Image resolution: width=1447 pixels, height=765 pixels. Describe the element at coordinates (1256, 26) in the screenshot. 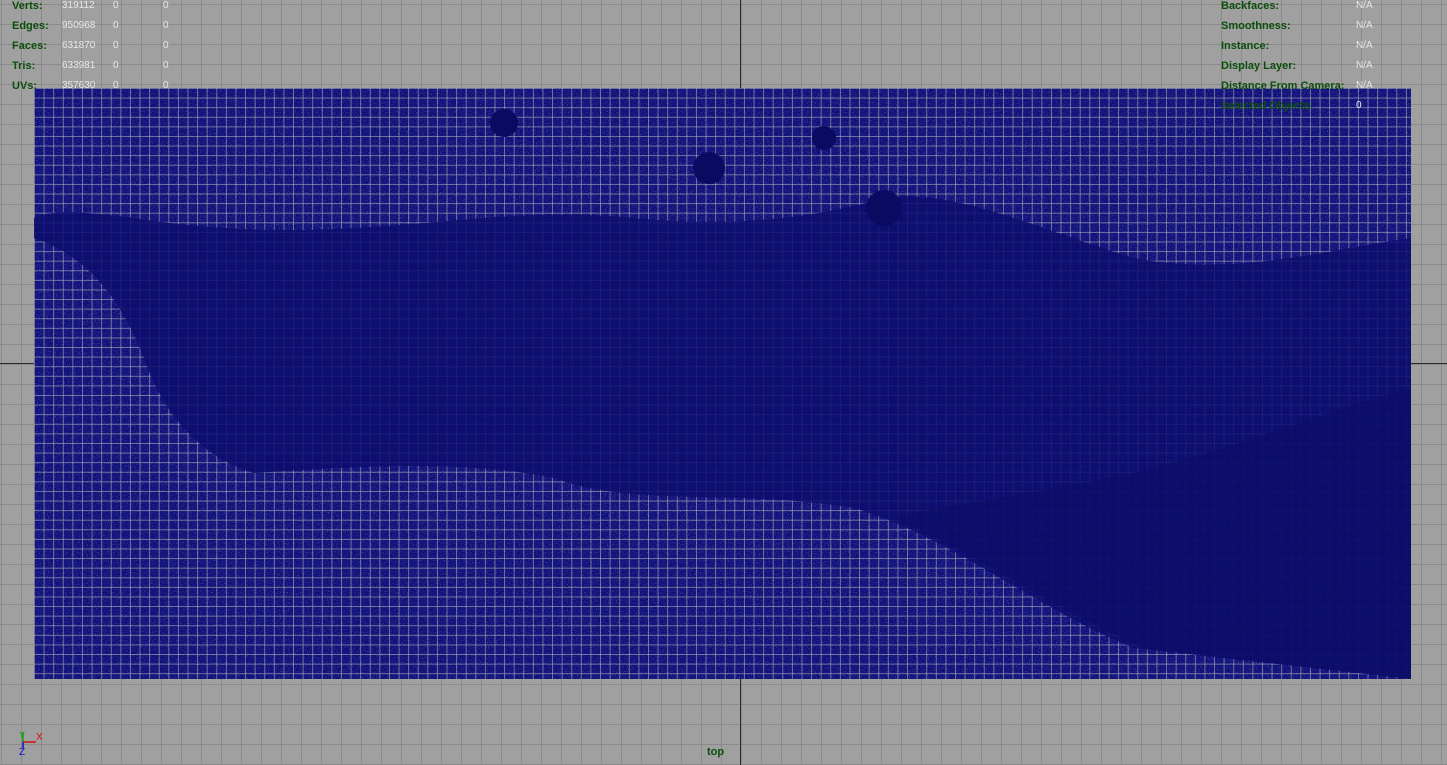

I see `smoothness-label: Smoothness:` at that location.